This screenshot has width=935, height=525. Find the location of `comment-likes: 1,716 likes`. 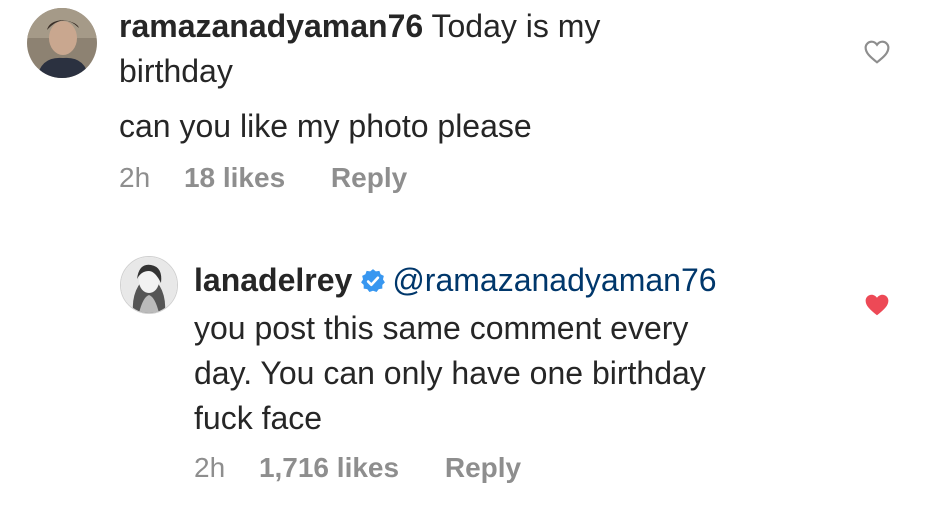

comment-likes: 1,716 likes is located at coordinates (329, 468).